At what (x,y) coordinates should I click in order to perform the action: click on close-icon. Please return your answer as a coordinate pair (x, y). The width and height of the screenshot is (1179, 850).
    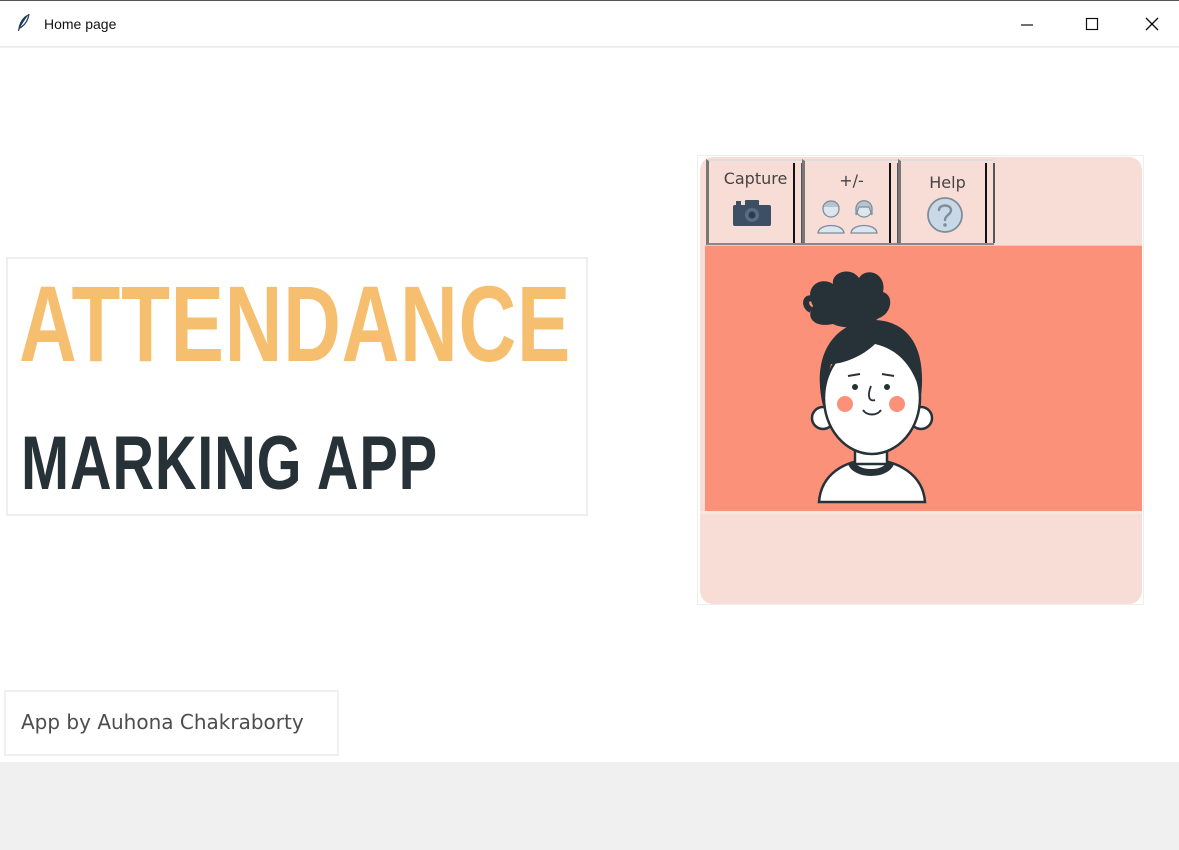
    Looking at the image, I should click on (1152, 24).